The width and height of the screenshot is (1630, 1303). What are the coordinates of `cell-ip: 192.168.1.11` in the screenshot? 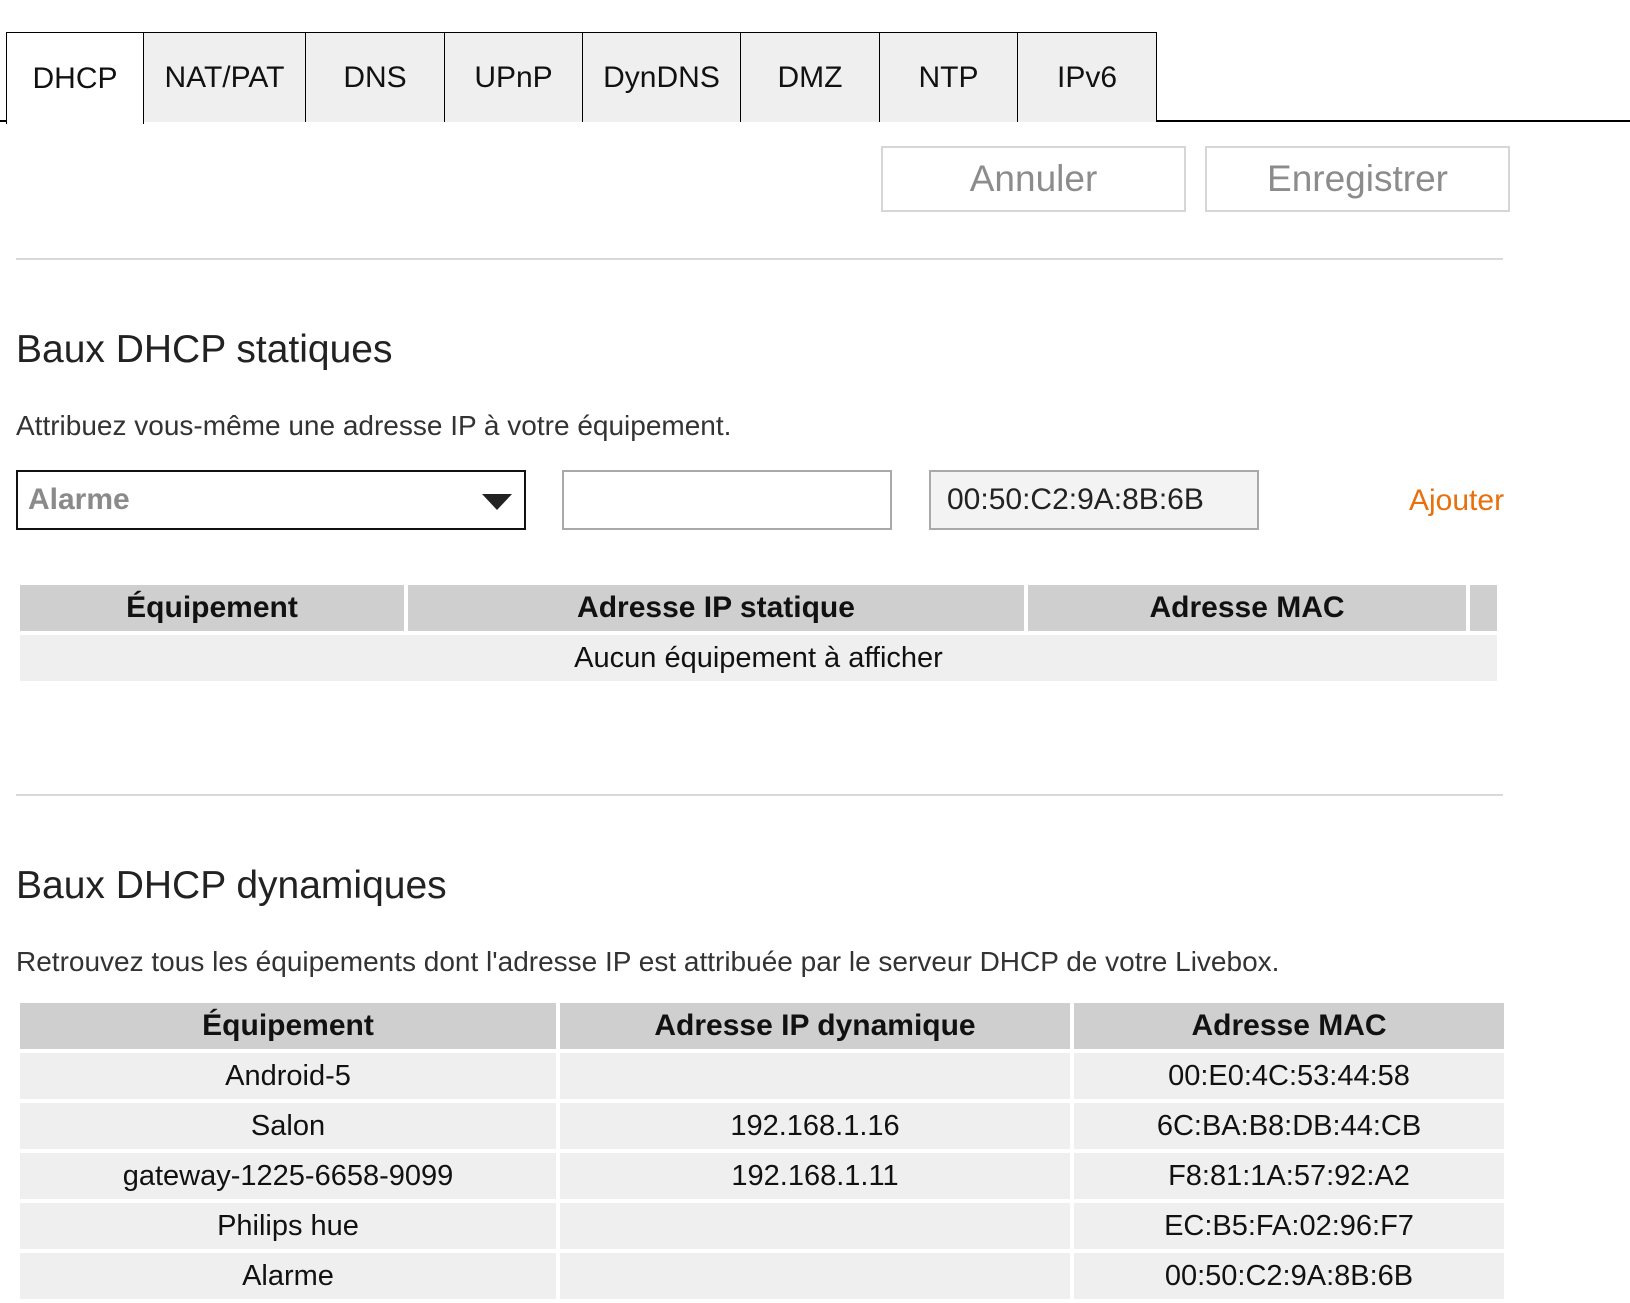 It's located at (815, 1176).